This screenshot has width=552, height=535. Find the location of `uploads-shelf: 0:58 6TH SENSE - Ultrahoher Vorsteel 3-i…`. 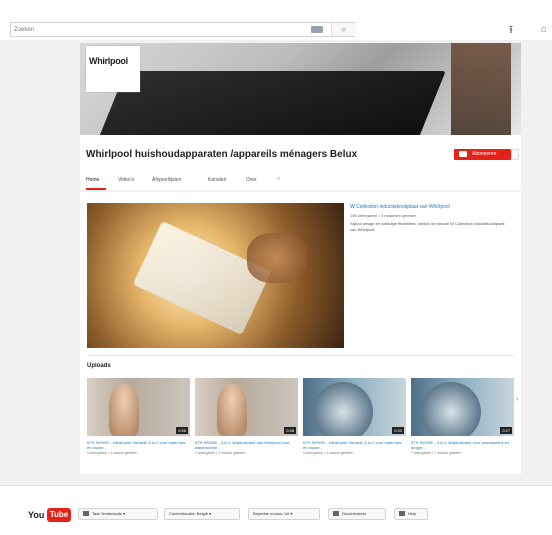

uploads-shelf: 0:58 6TH SENSE - Ultrahoher Vorsteel 3-i… is located at coordinates (304, 423).